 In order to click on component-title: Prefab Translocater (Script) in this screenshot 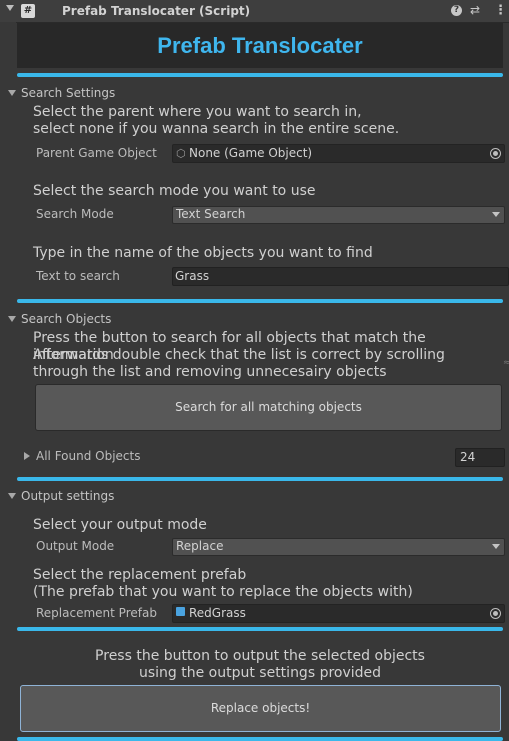, I will do `click(156, 11)`.